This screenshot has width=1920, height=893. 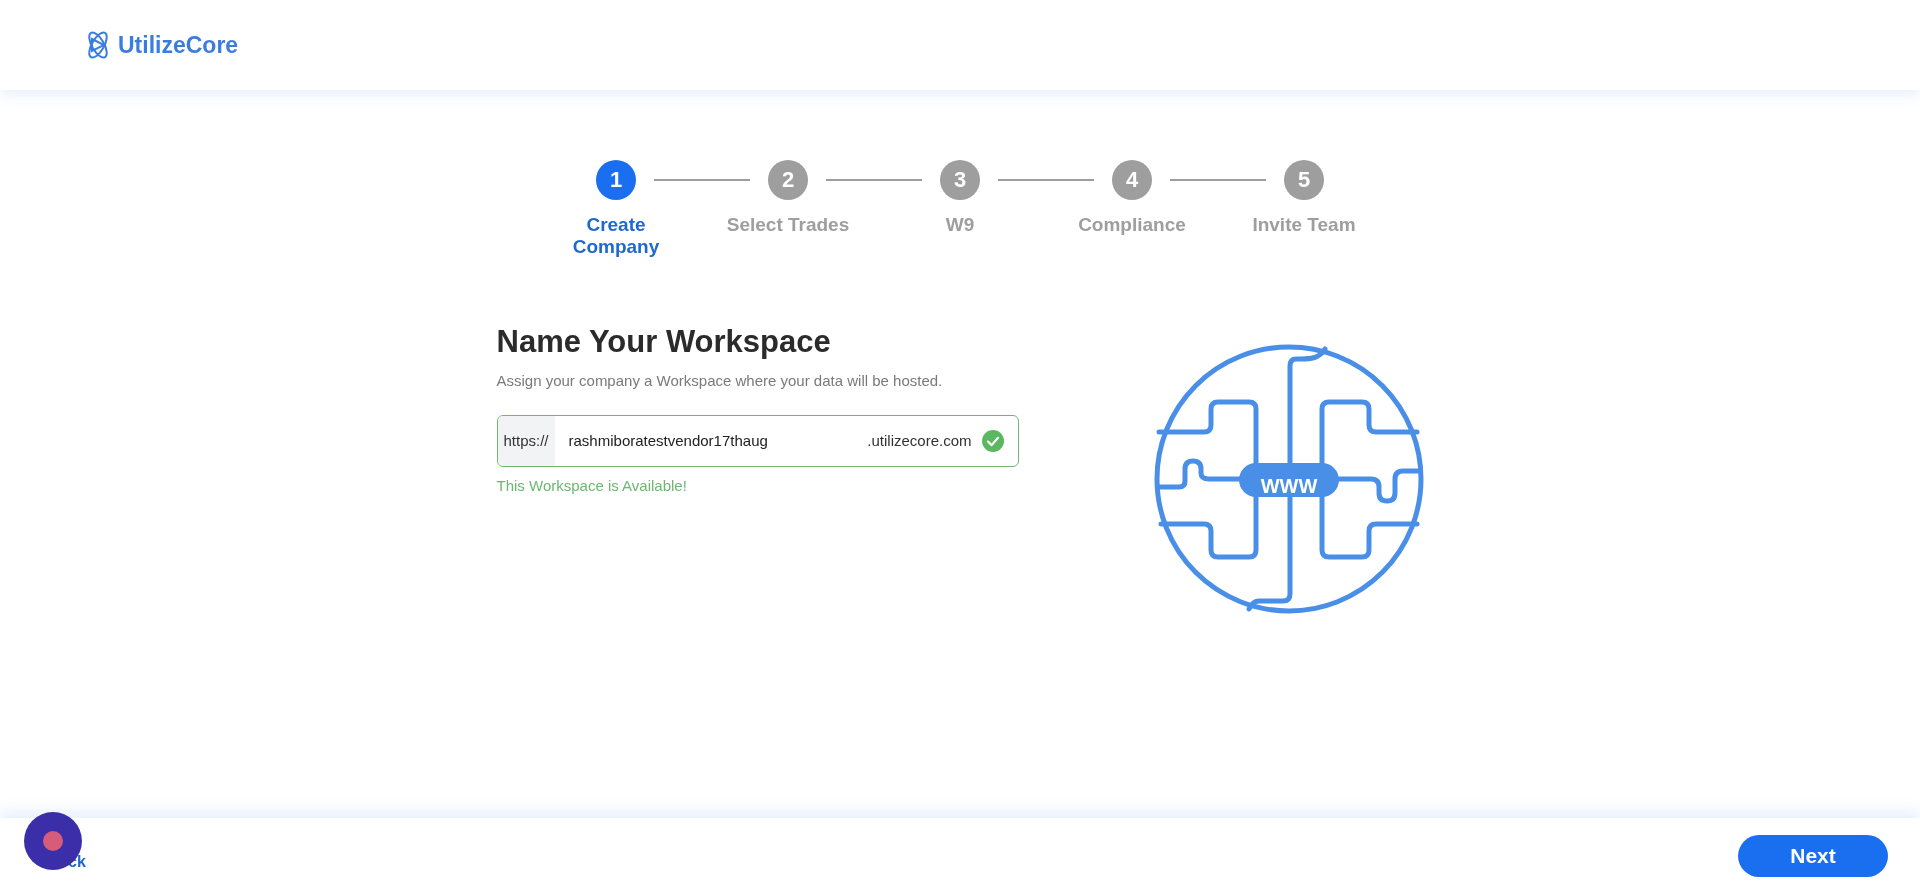 What do you see at coordinates (1288, 485) in the screenshot?
I see `www-label: WWW` at bounding box center [1288, 485].